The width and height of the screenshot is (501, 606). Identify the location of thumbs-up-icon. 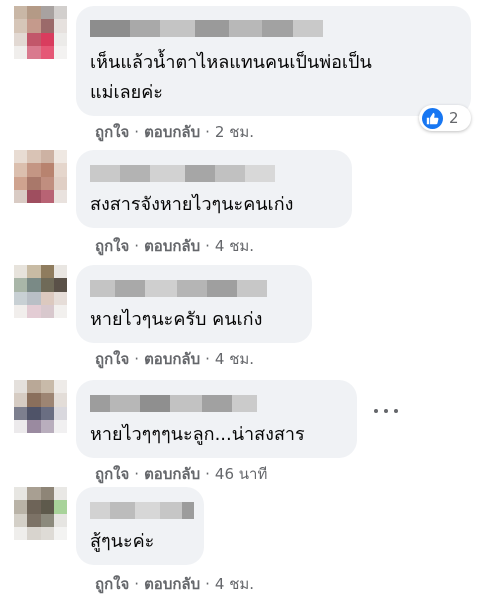
(432, 118).